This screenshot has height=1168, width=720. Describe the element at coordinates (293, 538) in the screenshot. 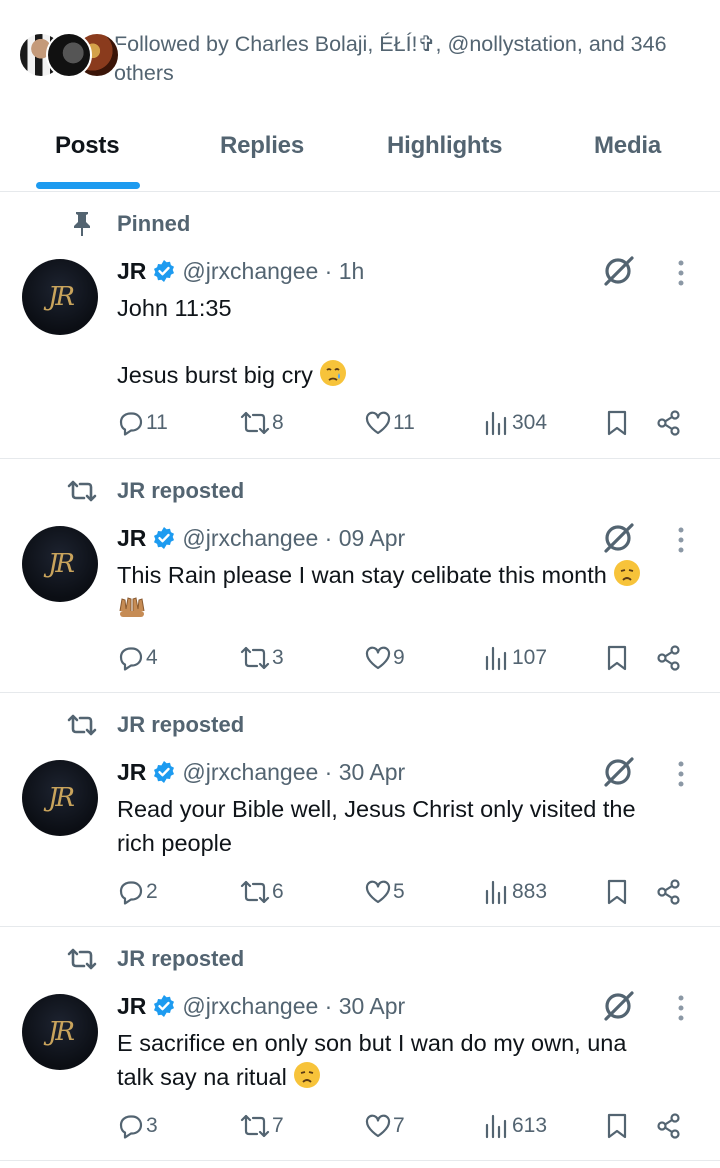

I see `author-handle-time: @jrxchangee · 09 Apr` at that location.